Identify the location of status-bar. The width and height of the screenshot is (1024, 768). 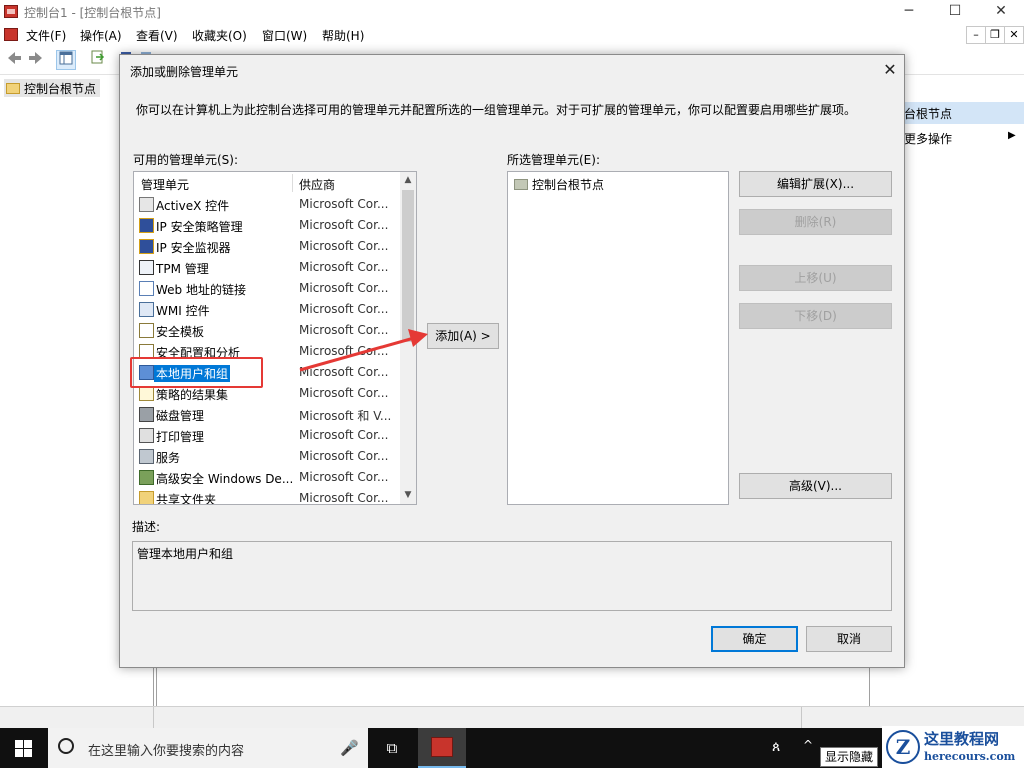
(512, 717).